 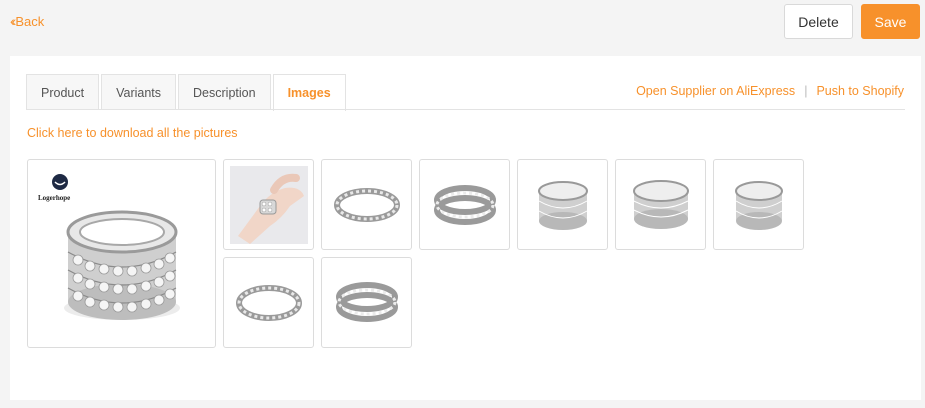 What do you see at coordinates (462, 24) in the screenshot?
I see `top-bar: ‹‹ Back Delete Save` at bounding box center [462, 24].